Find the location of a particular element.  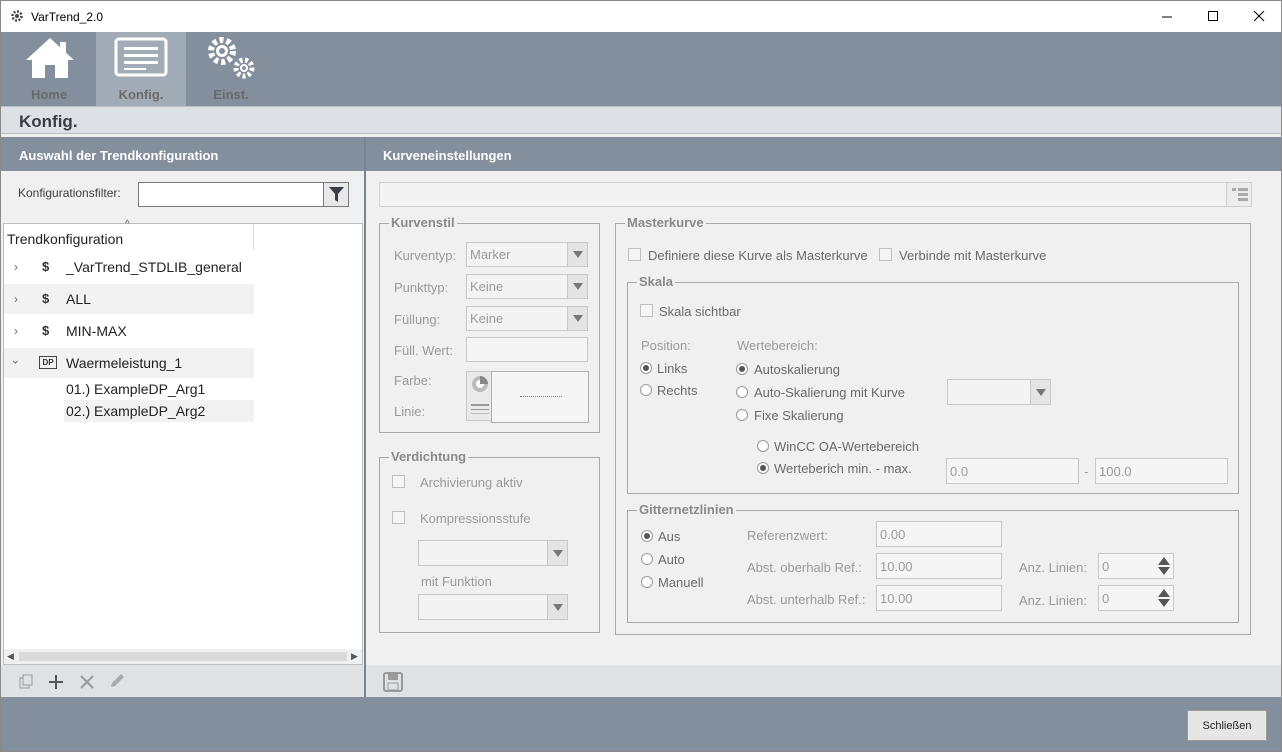

sort-caret-icon: ^ is located at coordinates (127, 224).